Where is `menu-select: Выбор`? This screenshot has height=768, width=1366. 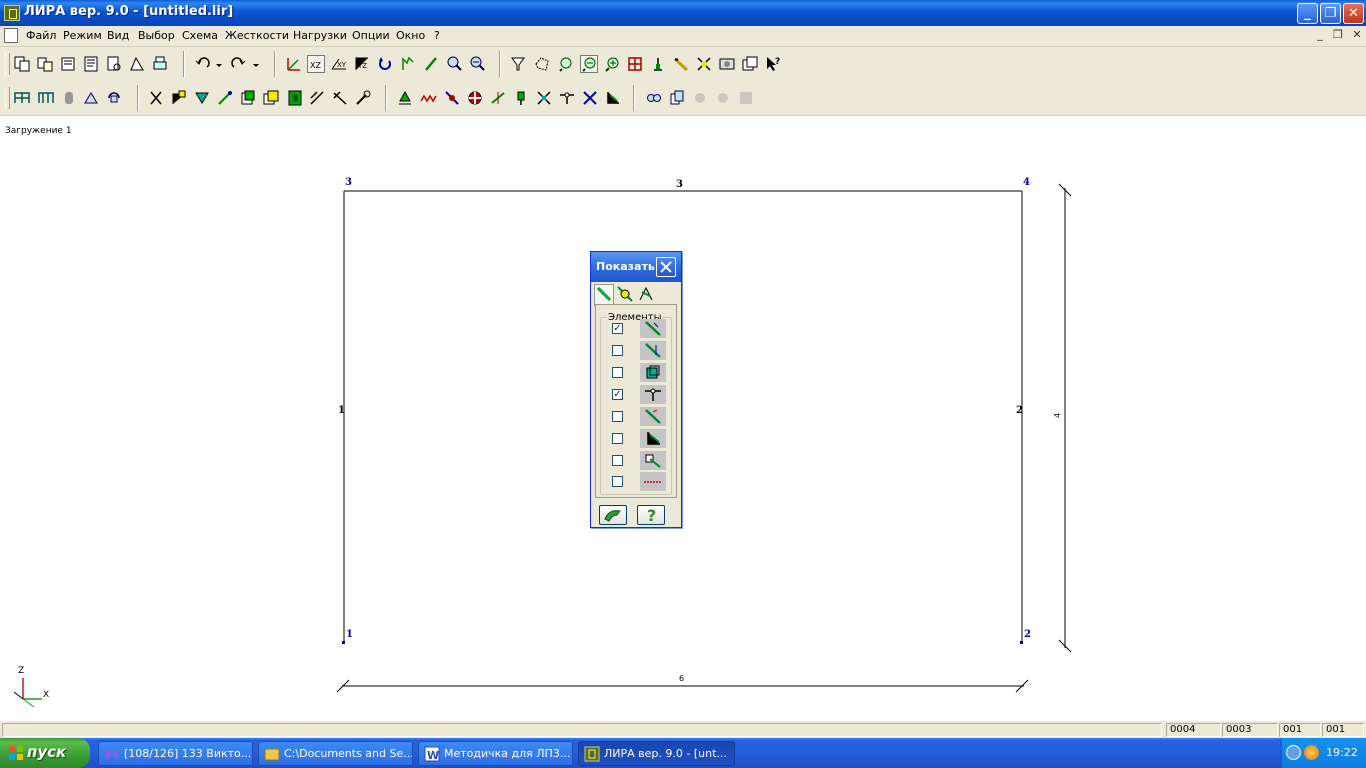 menu-select: Выбор is located at coordinates (156, 35).